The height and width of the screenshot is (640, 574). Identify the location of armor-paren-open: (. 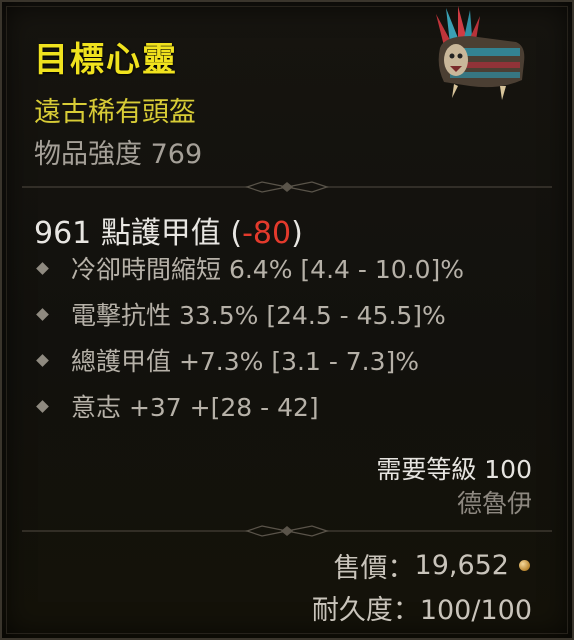
(236, 233).